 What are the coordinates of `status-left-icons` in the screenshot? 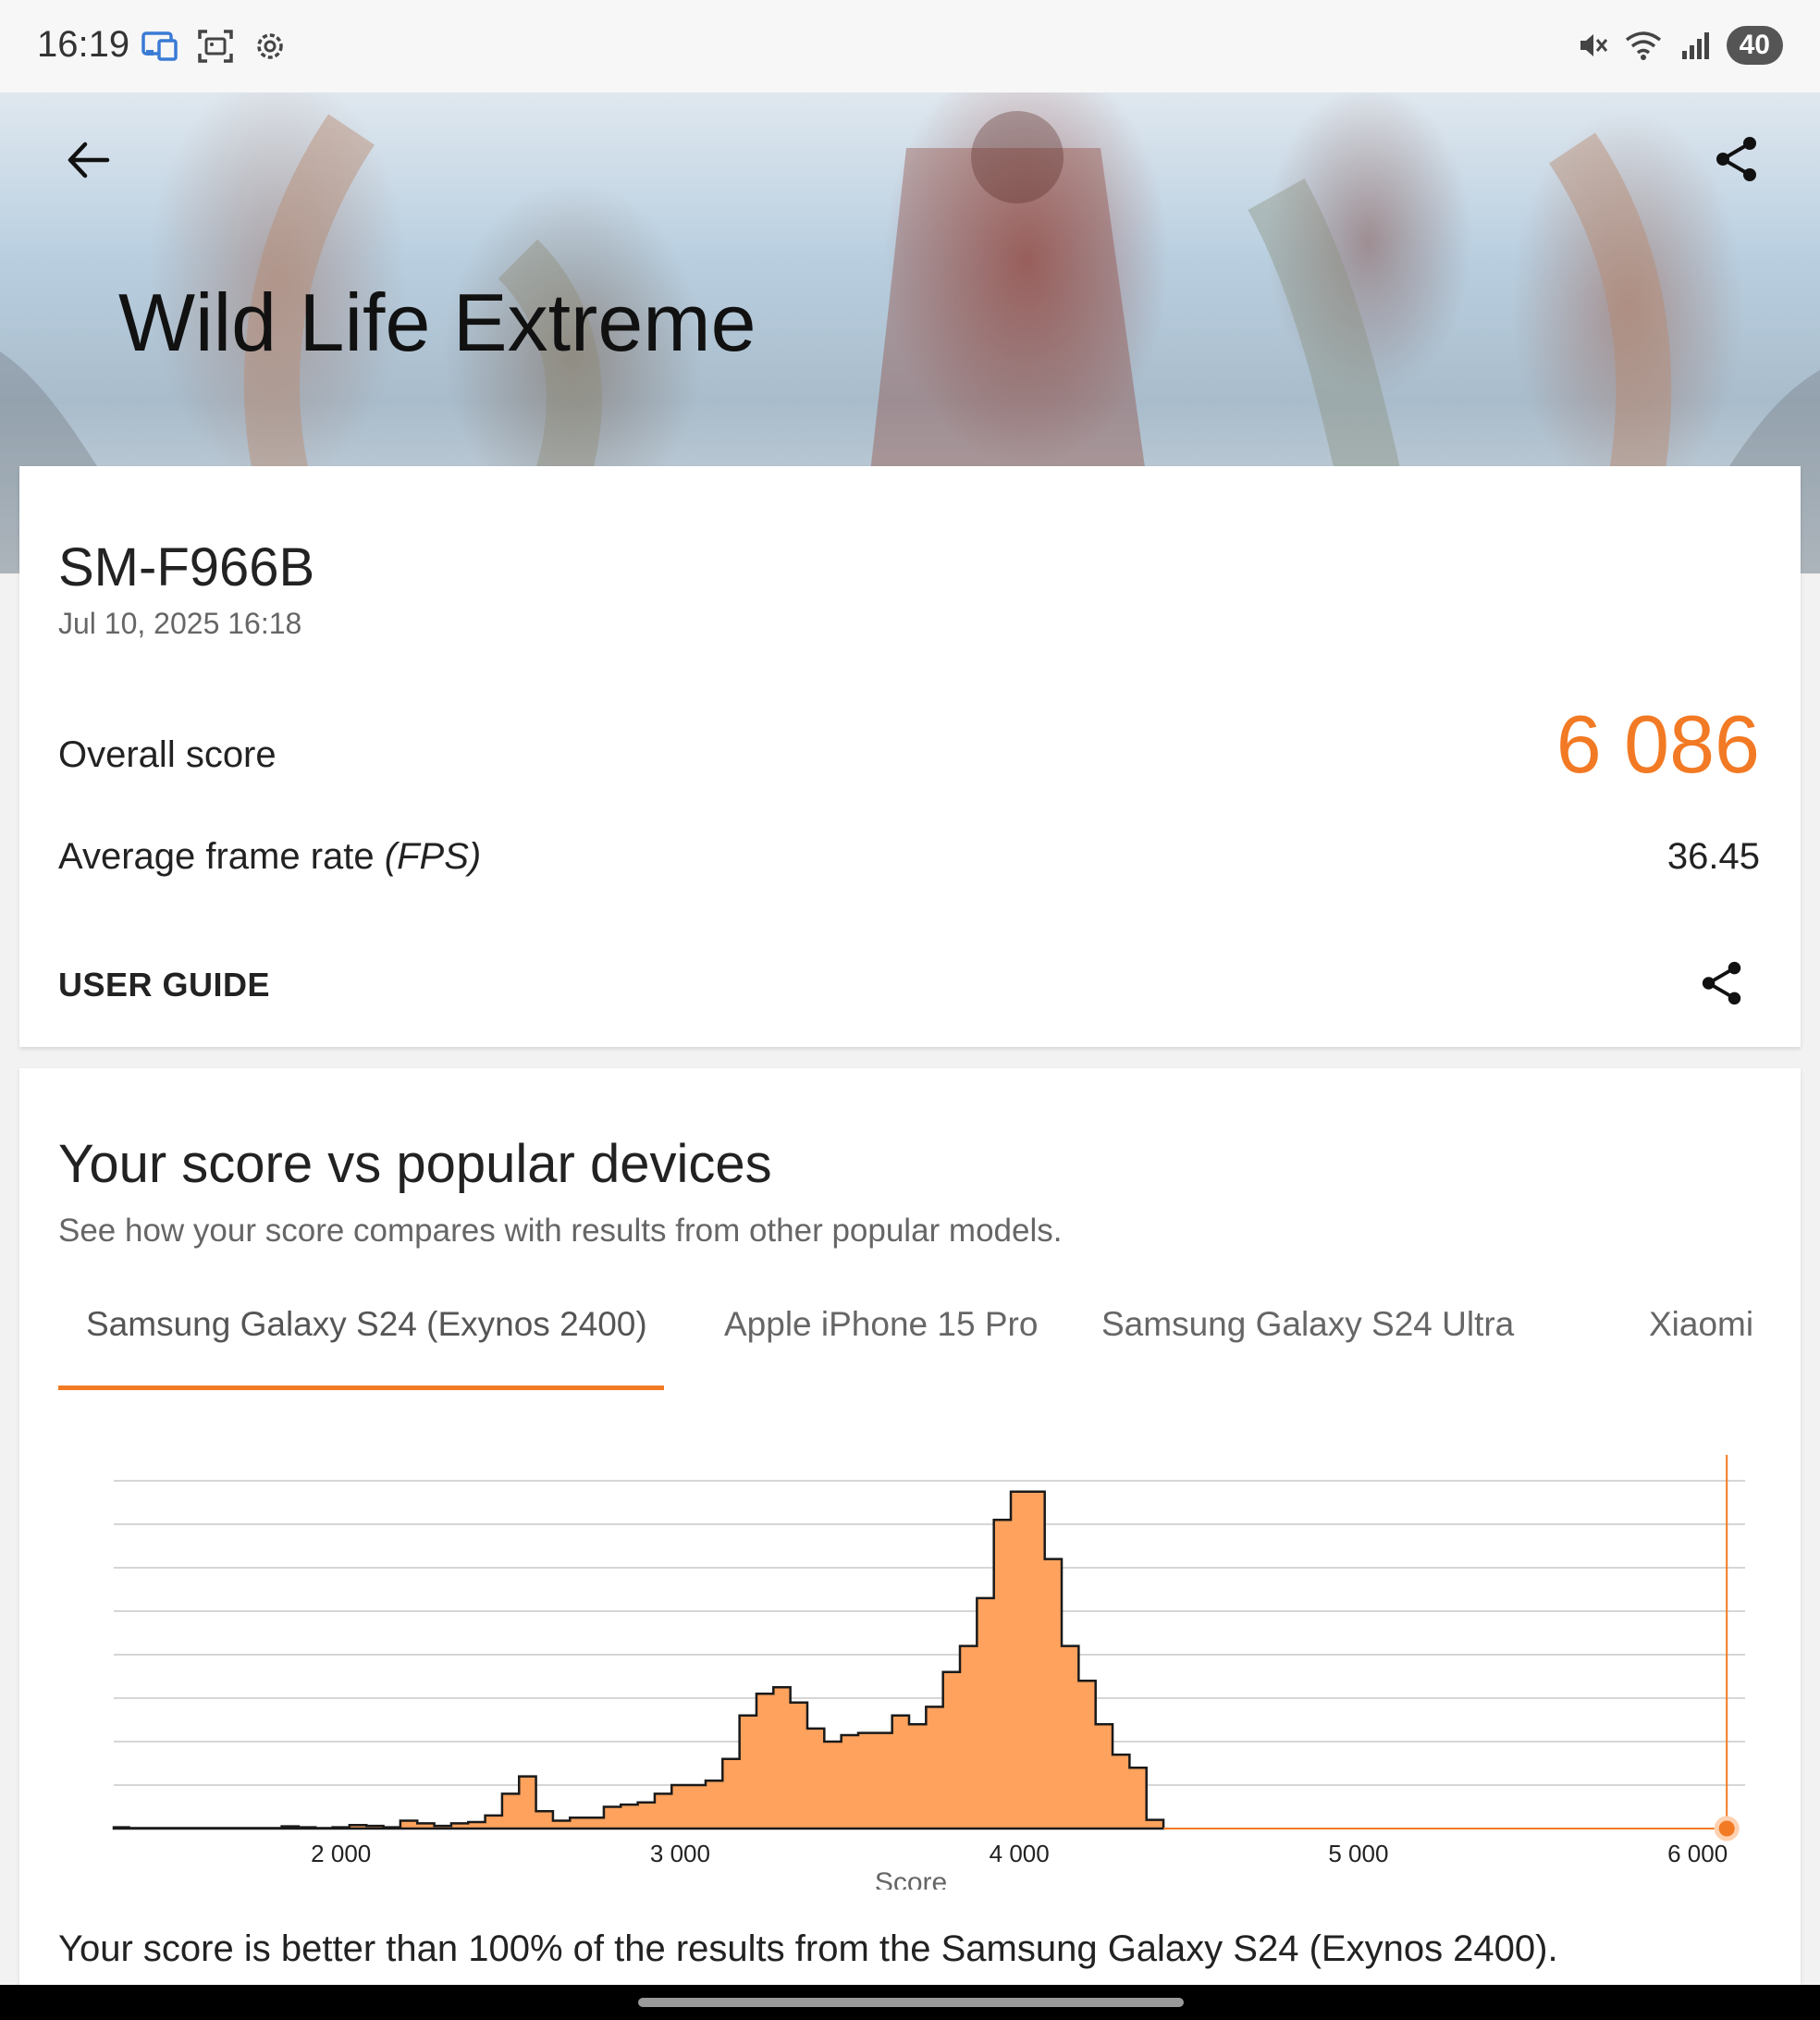 It's located at (215, 47).